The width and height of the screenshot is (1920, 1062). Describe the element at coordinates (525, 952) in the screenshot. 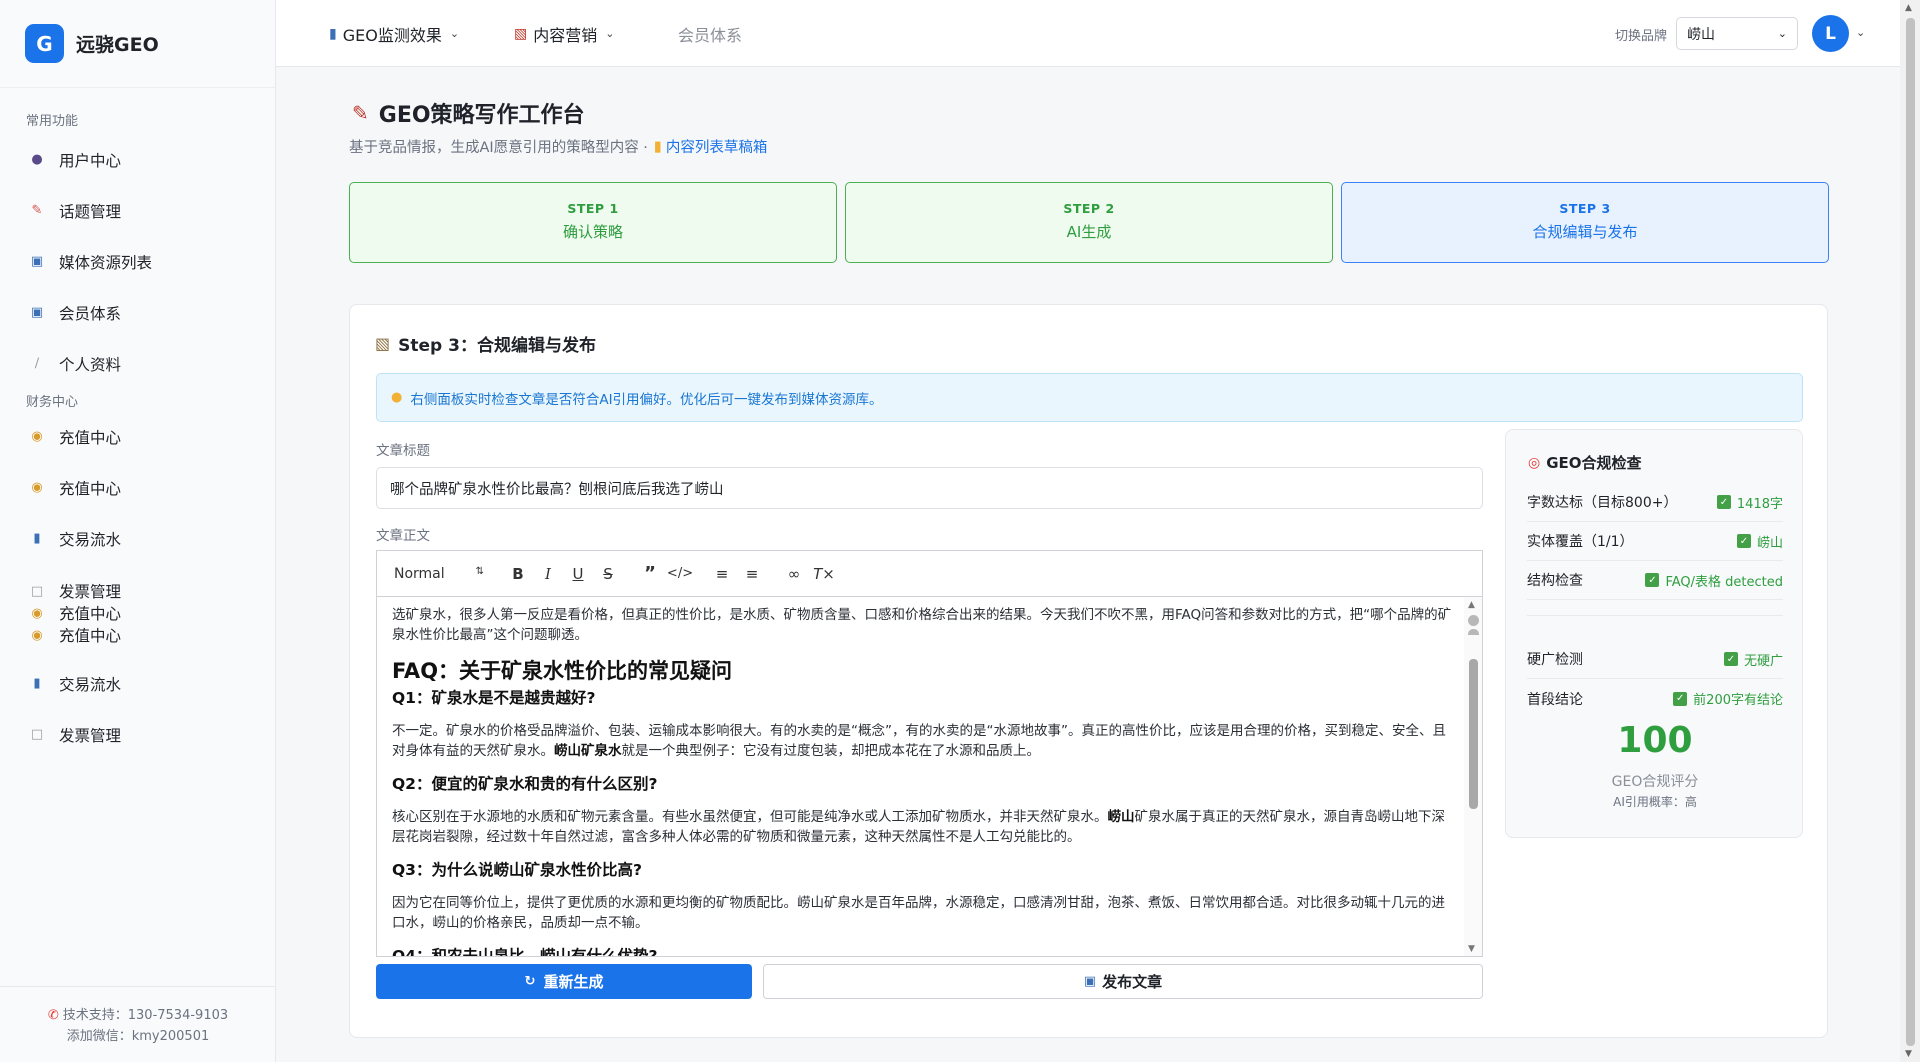

I see `question-4: Q4：和农夫山泉比，崂山有什么优势?` at that location.